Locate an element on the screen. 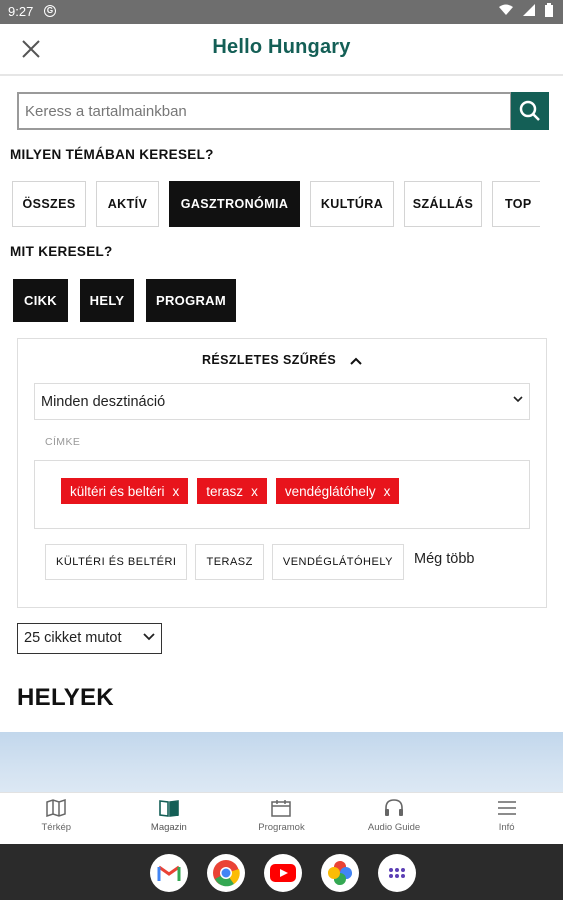 The image size is (563, 900). more-tags-link: Még több is located at coordinates (444, 559).